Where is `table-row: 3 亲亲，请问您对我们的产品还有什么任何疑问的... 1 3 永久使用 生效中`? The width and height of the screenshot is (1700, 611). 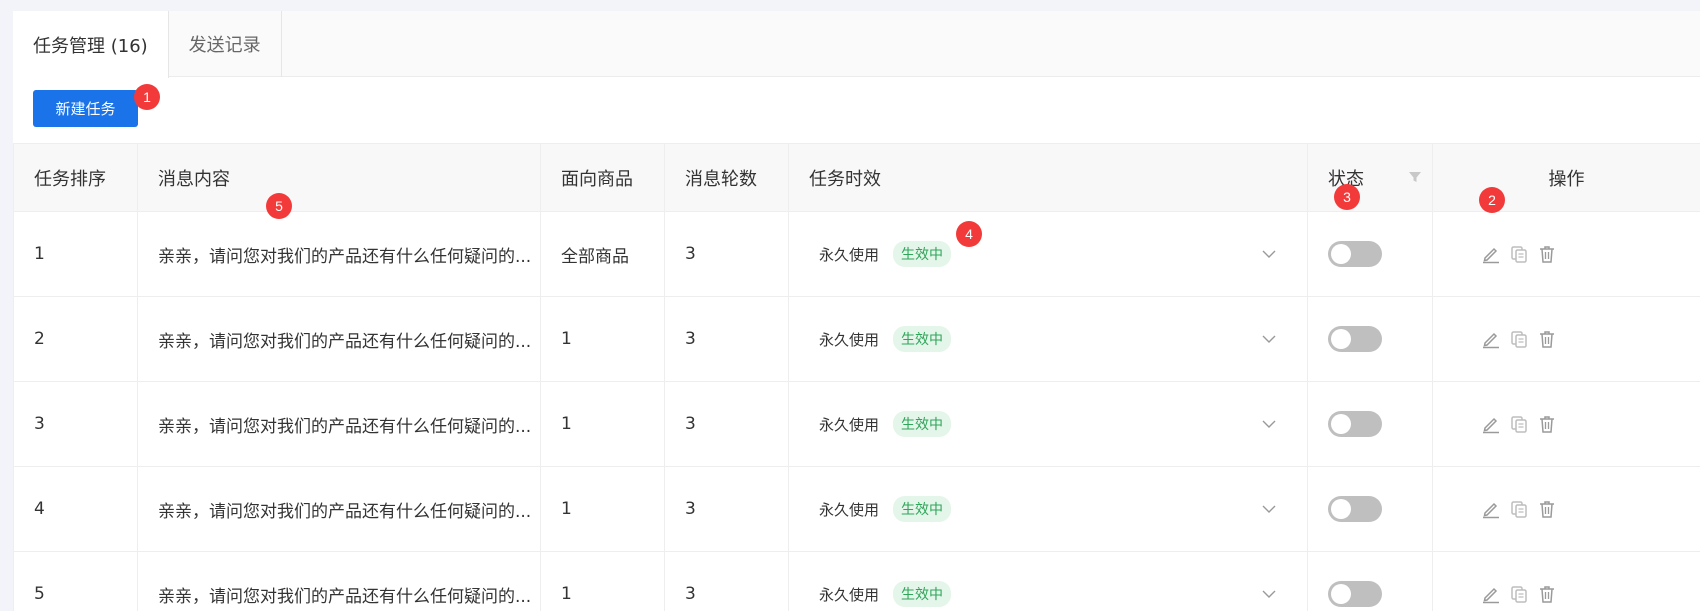 table-row: 3 亲亲，请问您对我们的产品还有什么任何疑问的... 1 3 永久使用 生效中 is located at coordinates (856, 424).